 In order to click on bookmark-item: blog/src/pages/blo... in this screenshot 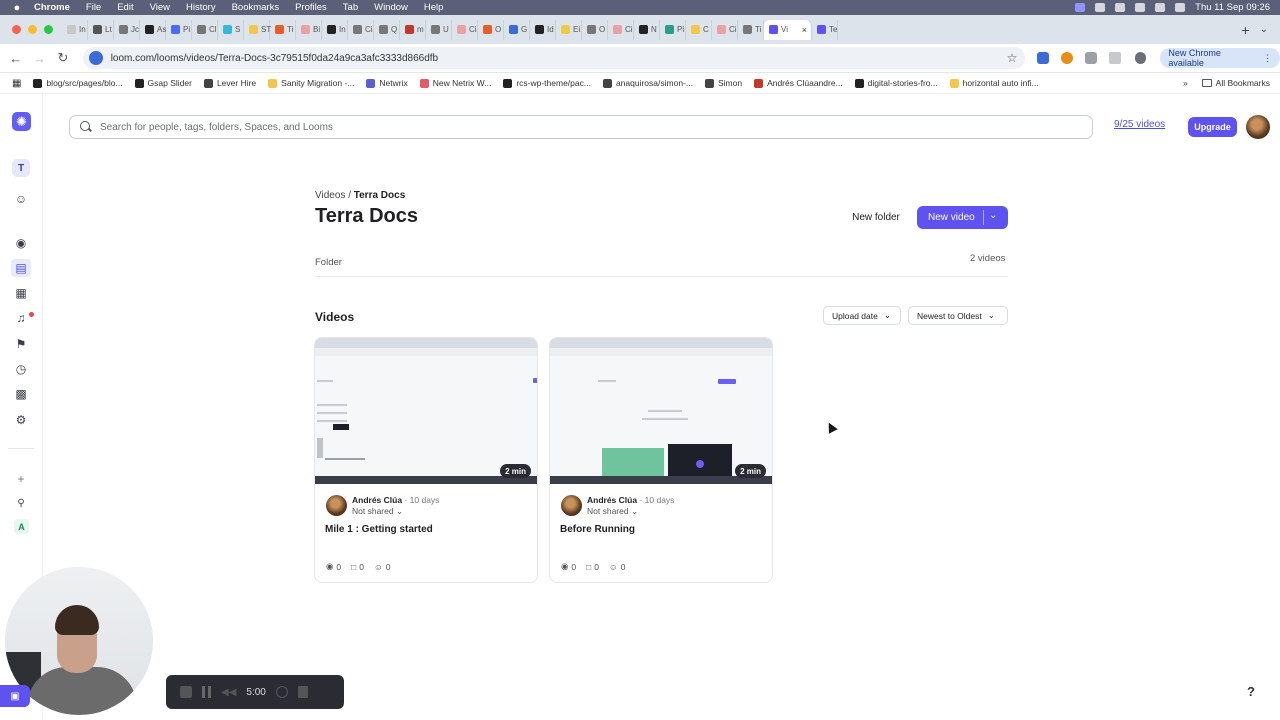, I will do `click(78, 83)`.